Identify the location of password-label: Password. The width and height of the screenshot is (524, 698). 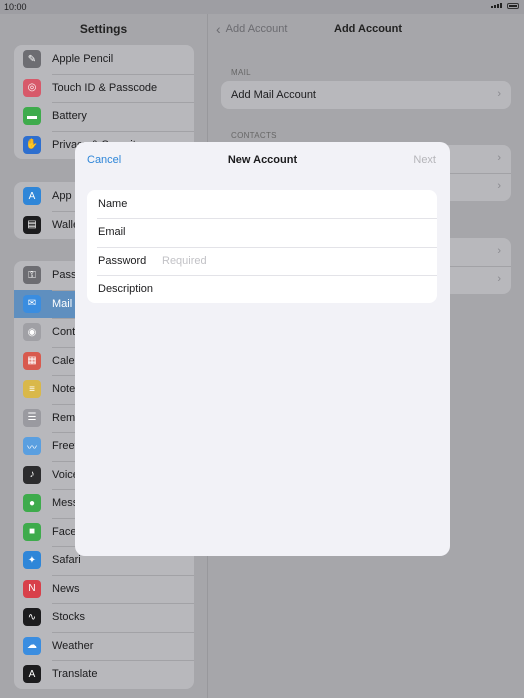
(122, 260).